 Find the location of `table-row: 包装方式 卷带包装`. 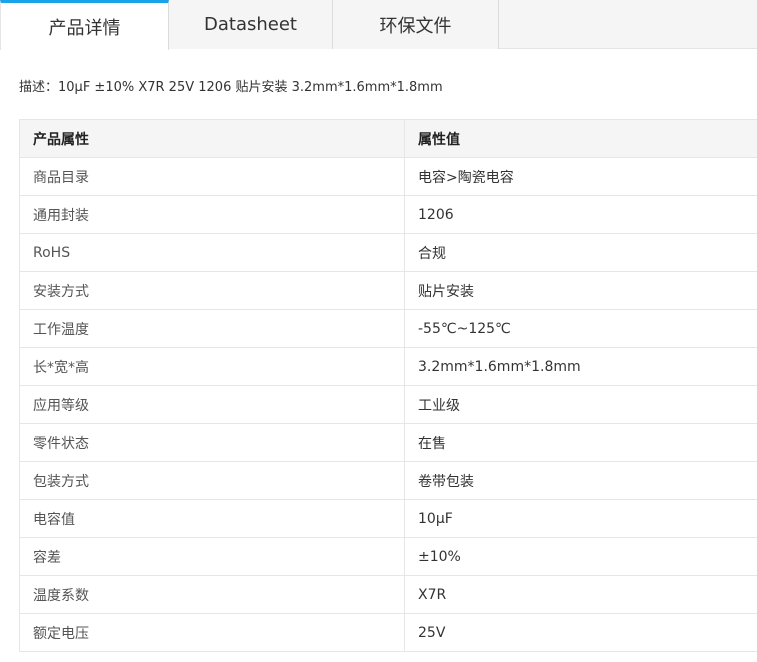

table-row: 包装方式 卷带包装 is located at coordinates (388, 480).